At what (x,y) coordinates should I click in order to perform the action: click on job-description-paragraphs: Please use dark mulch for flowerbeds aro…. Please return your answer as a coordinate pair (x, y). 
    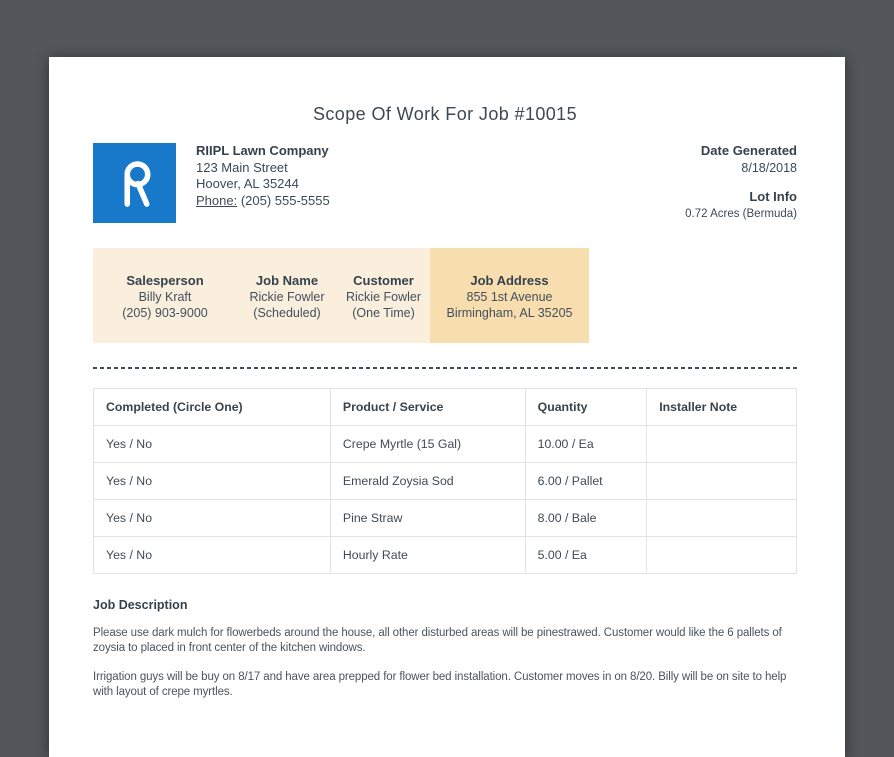
    Looking at the image, I should click on (445, 663).